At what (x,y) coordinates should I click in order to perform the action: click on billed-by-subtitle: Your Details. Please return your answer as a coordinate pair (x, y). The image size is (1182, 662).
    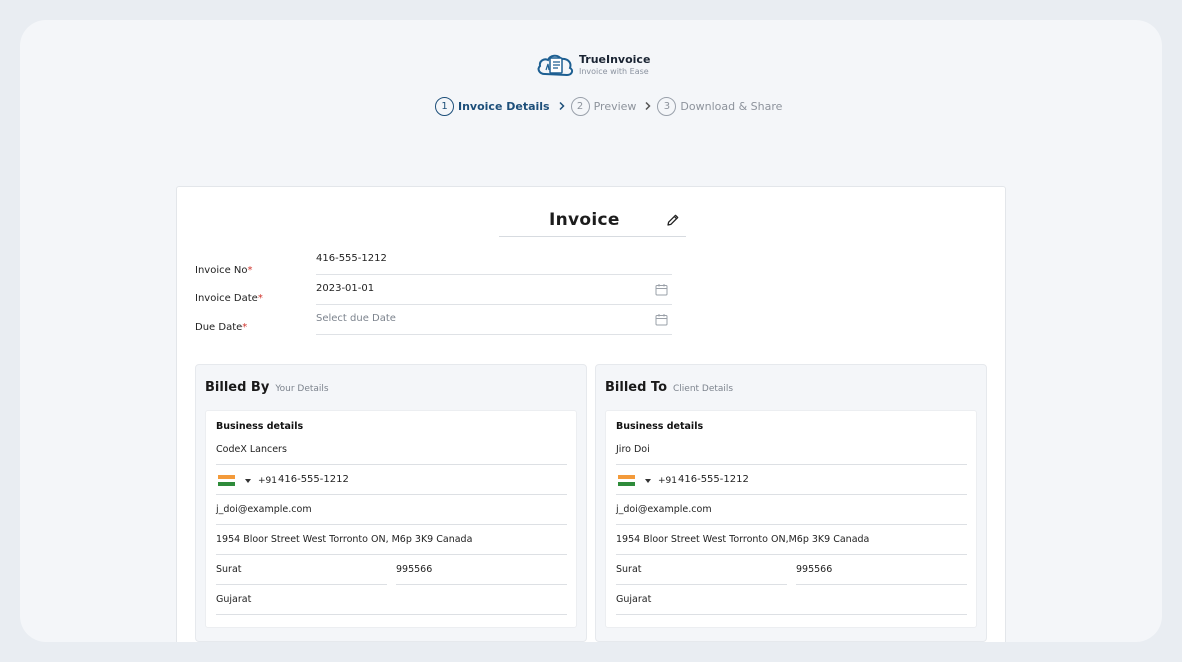
    Looking at the image, I should click on (302, 389).